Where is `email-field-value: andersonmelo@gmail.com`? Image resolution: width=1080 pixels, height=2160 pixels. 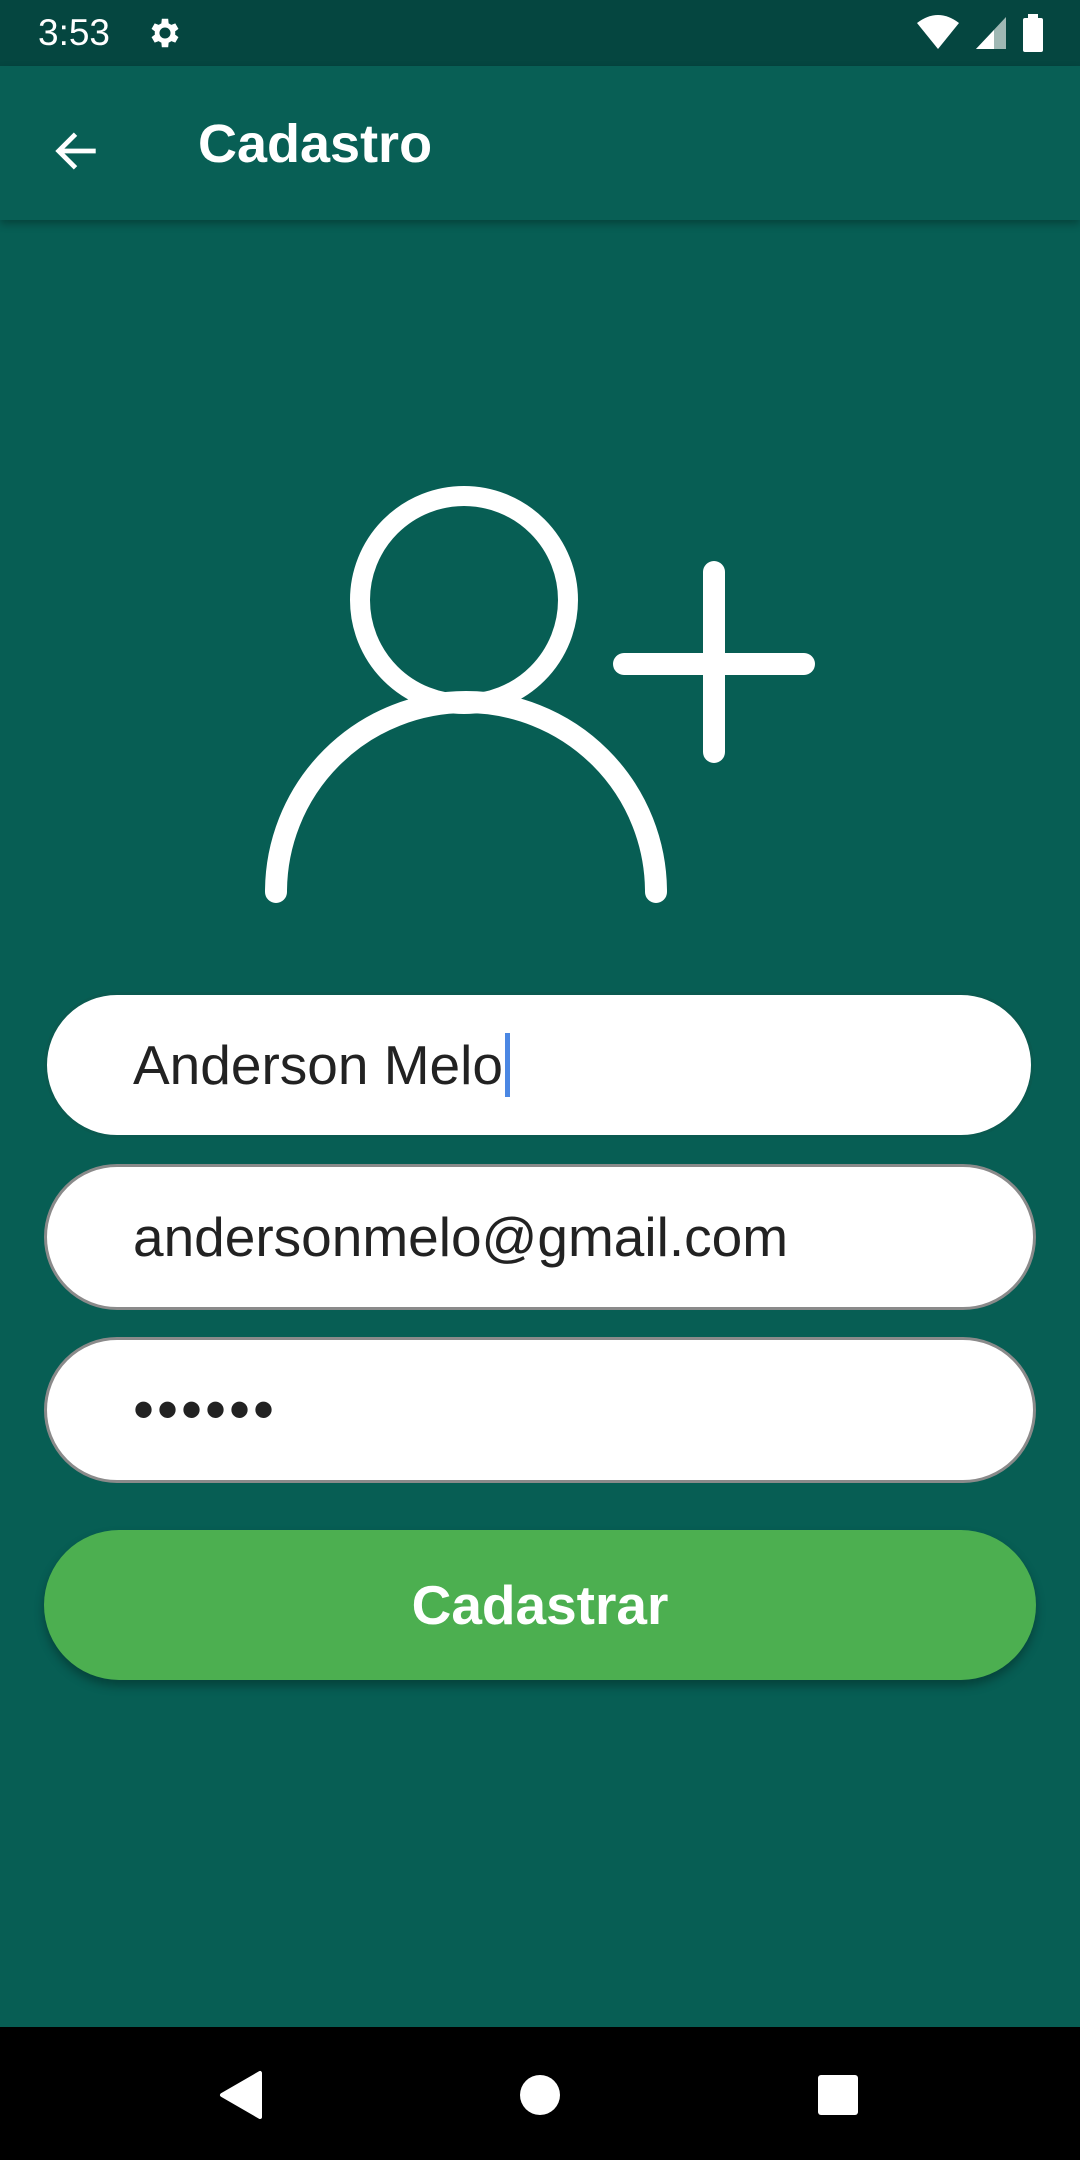 email-field-value: andersonmelo@gmail.com is located at coordinates (461, 1237).